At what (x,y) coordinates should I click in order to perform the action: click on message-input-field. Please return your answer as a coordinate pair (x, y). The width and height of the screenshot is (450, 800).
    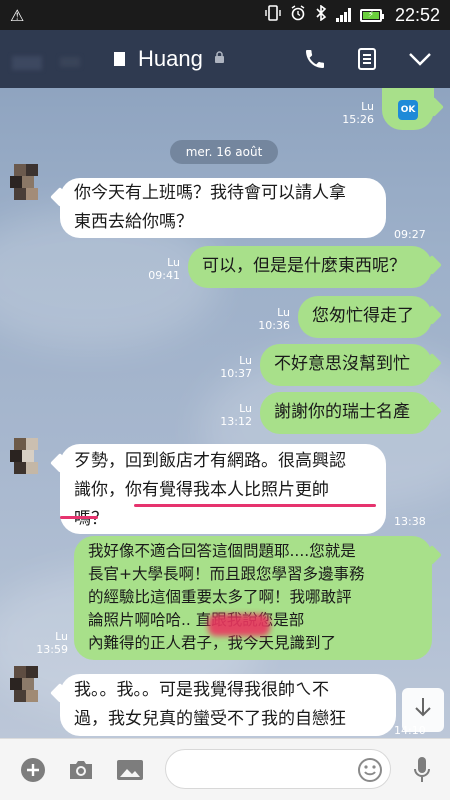
    Looking at the image, I should click on (278, 769).